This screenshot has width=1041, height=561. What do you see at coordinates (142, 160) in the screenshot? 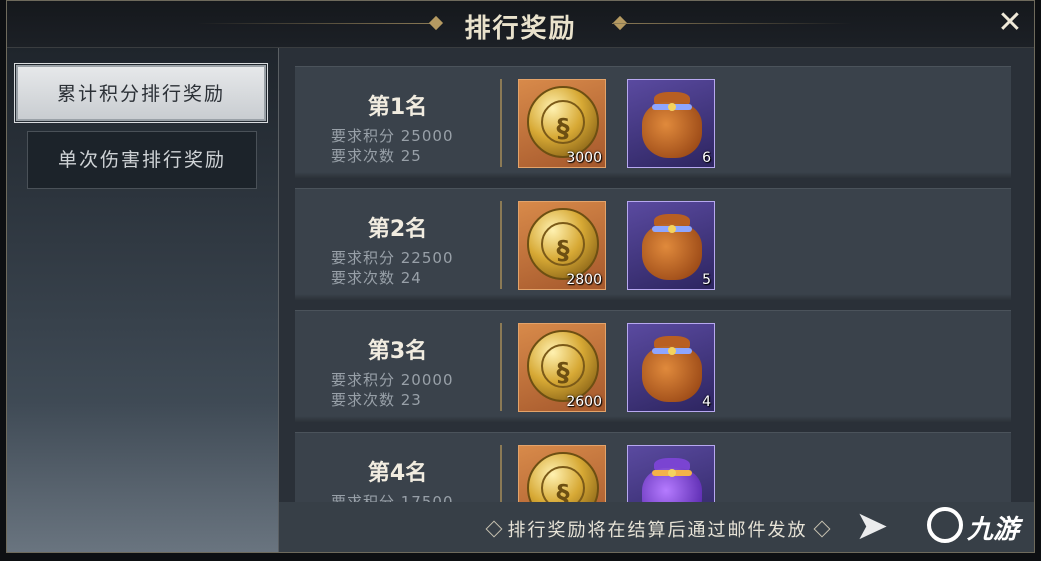
I see `tab-single-damage-reward: 单次伤害排行奖励` at bounding box center [142, 160].